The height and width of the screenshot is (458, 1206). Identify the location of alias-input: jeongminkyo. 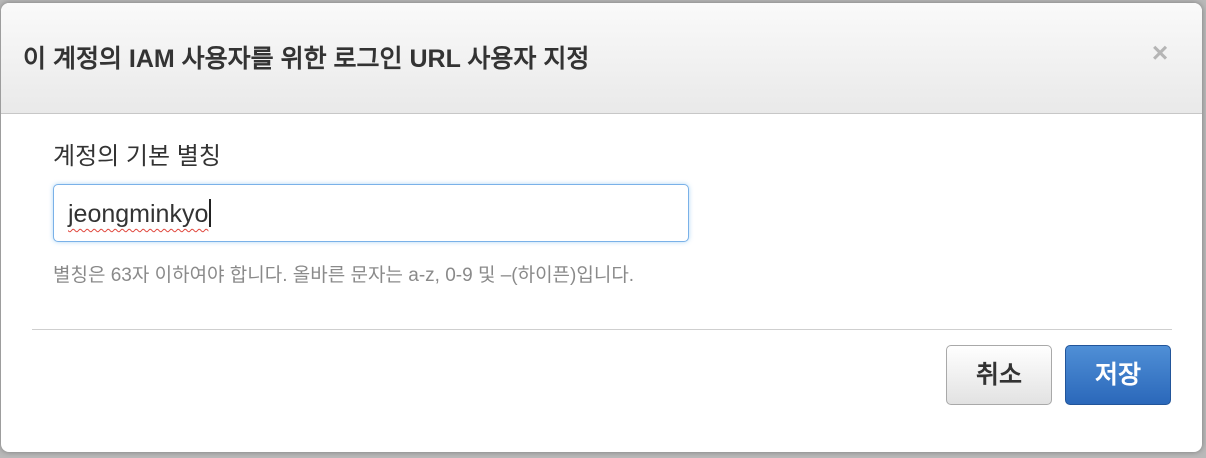
(371, 213).